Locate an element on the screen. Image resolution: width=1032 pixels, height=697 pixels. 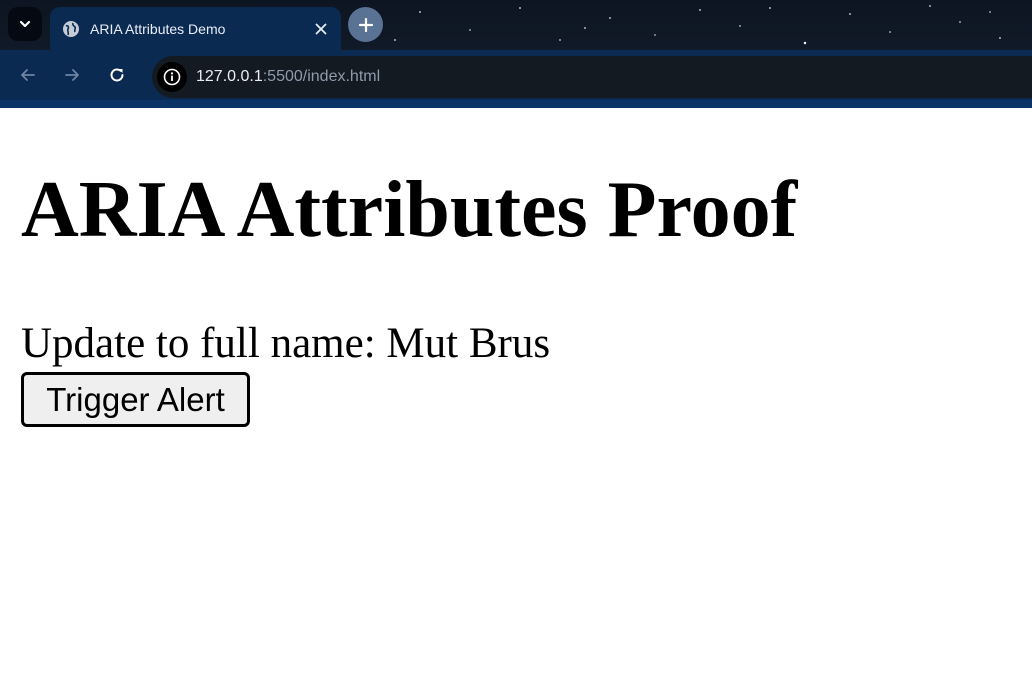
site-info-button is located at coordinates (172, 77).